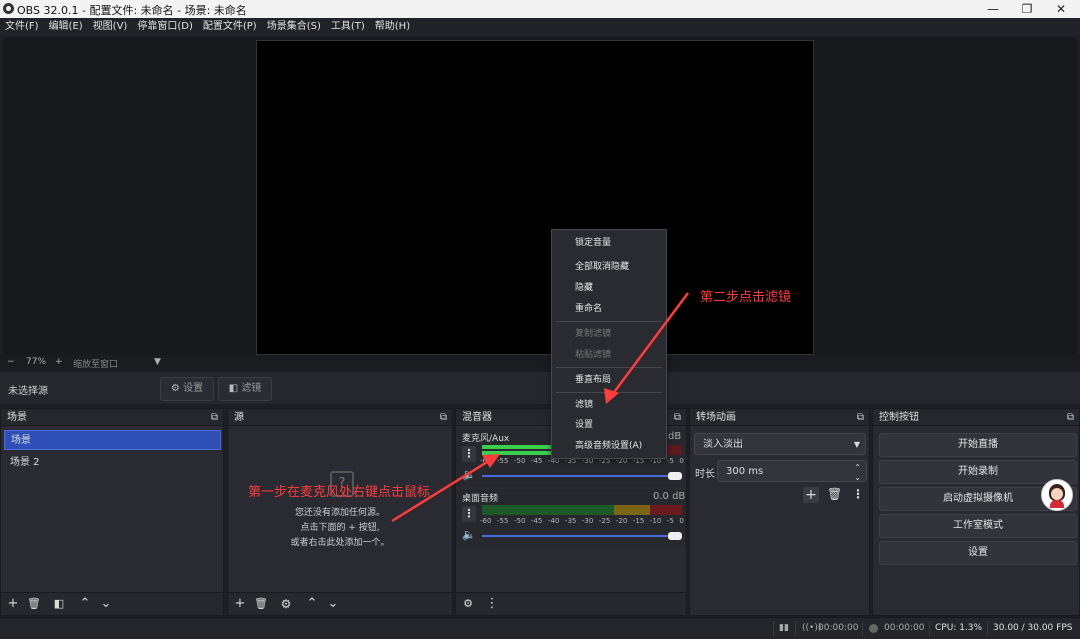  I want to click on duration-spinbox: 300 ms ⌃ ⌄, so click(792, 471).